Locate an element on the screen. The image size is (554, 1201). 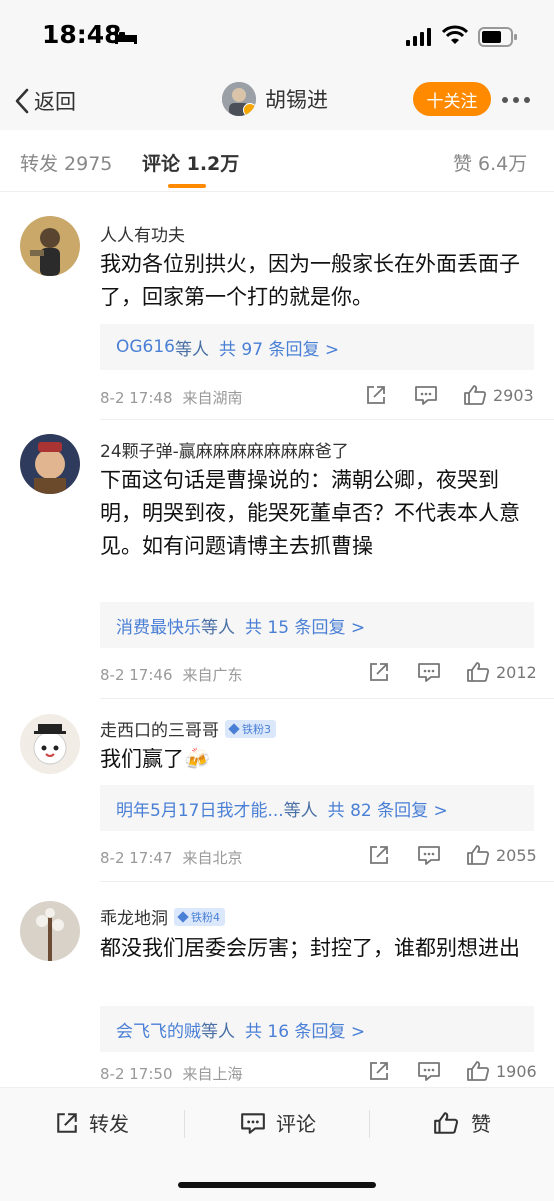
comment-actions: 2903 is located at coordinates (452, 395).